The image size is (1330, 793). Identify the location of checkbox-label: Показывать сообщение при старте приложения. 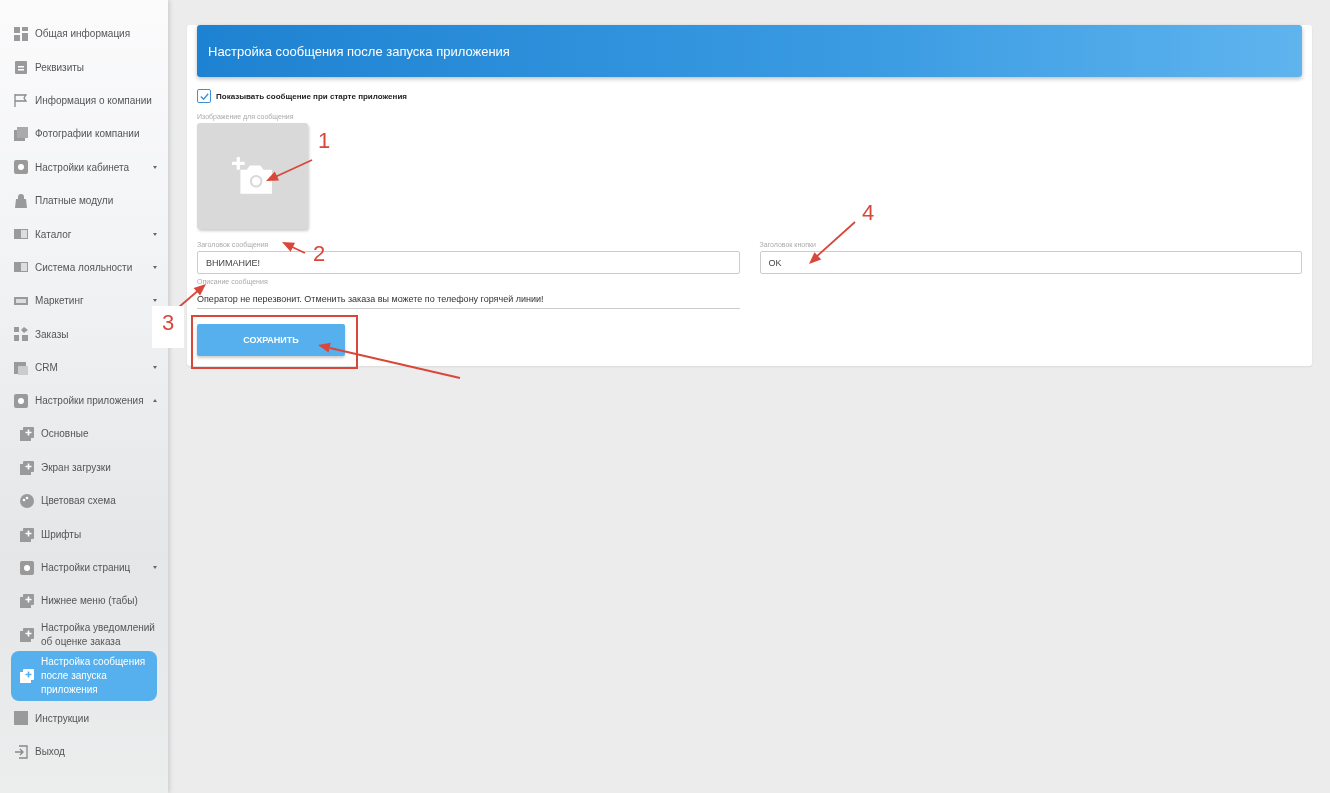
(311, 96).